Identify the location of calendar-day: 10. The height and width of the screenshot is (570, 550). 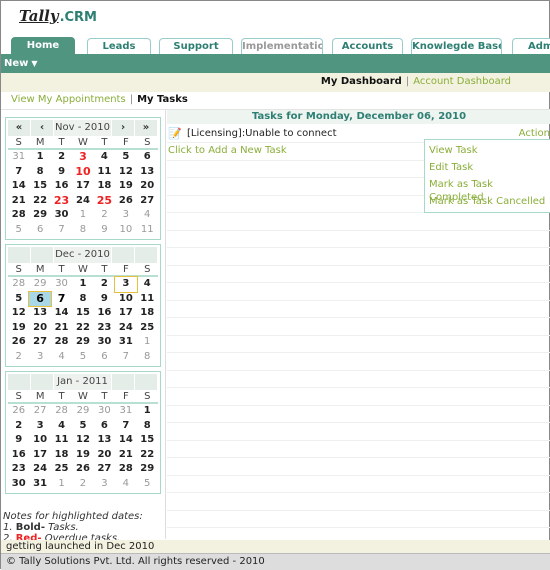
(125, 230).